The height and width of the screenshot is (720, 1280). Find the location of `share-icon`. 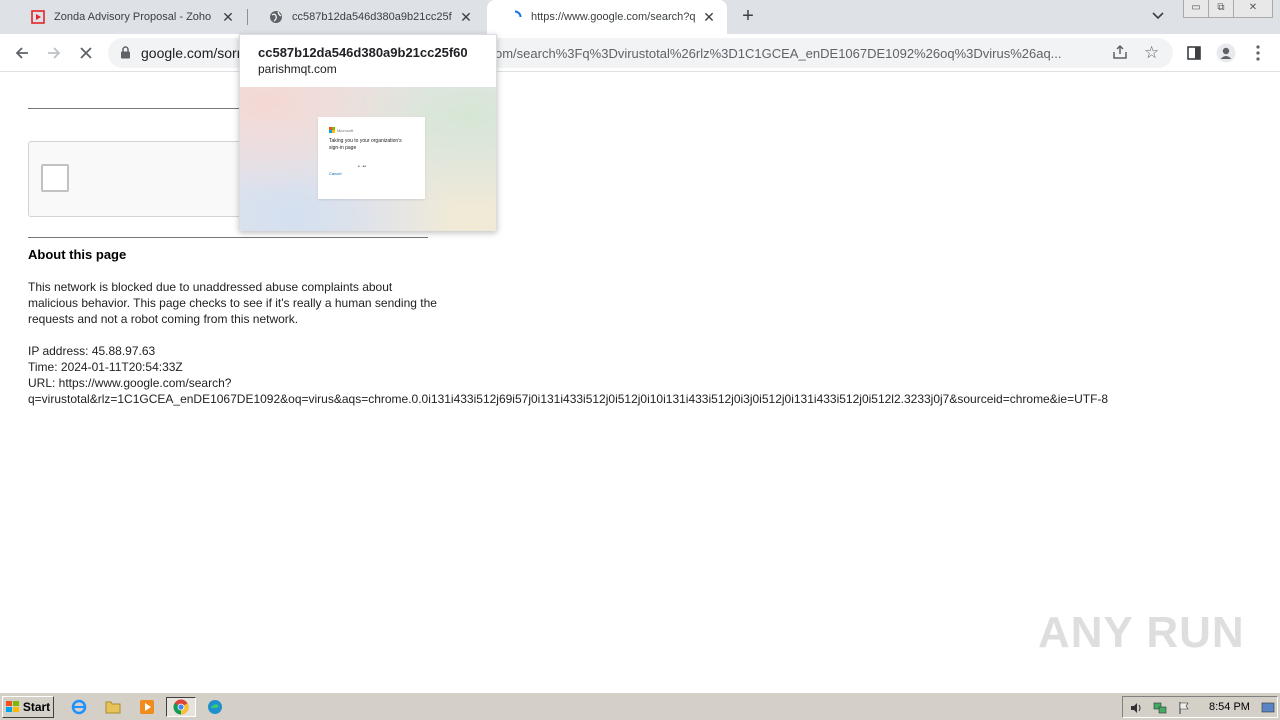

share-icon is located at coordinates (1120, 54).